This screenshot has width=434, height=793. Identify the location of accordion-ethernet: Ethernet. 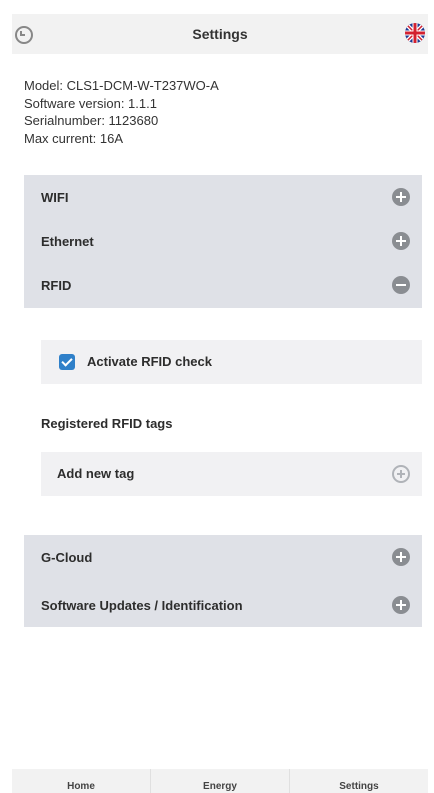
(223, 241).